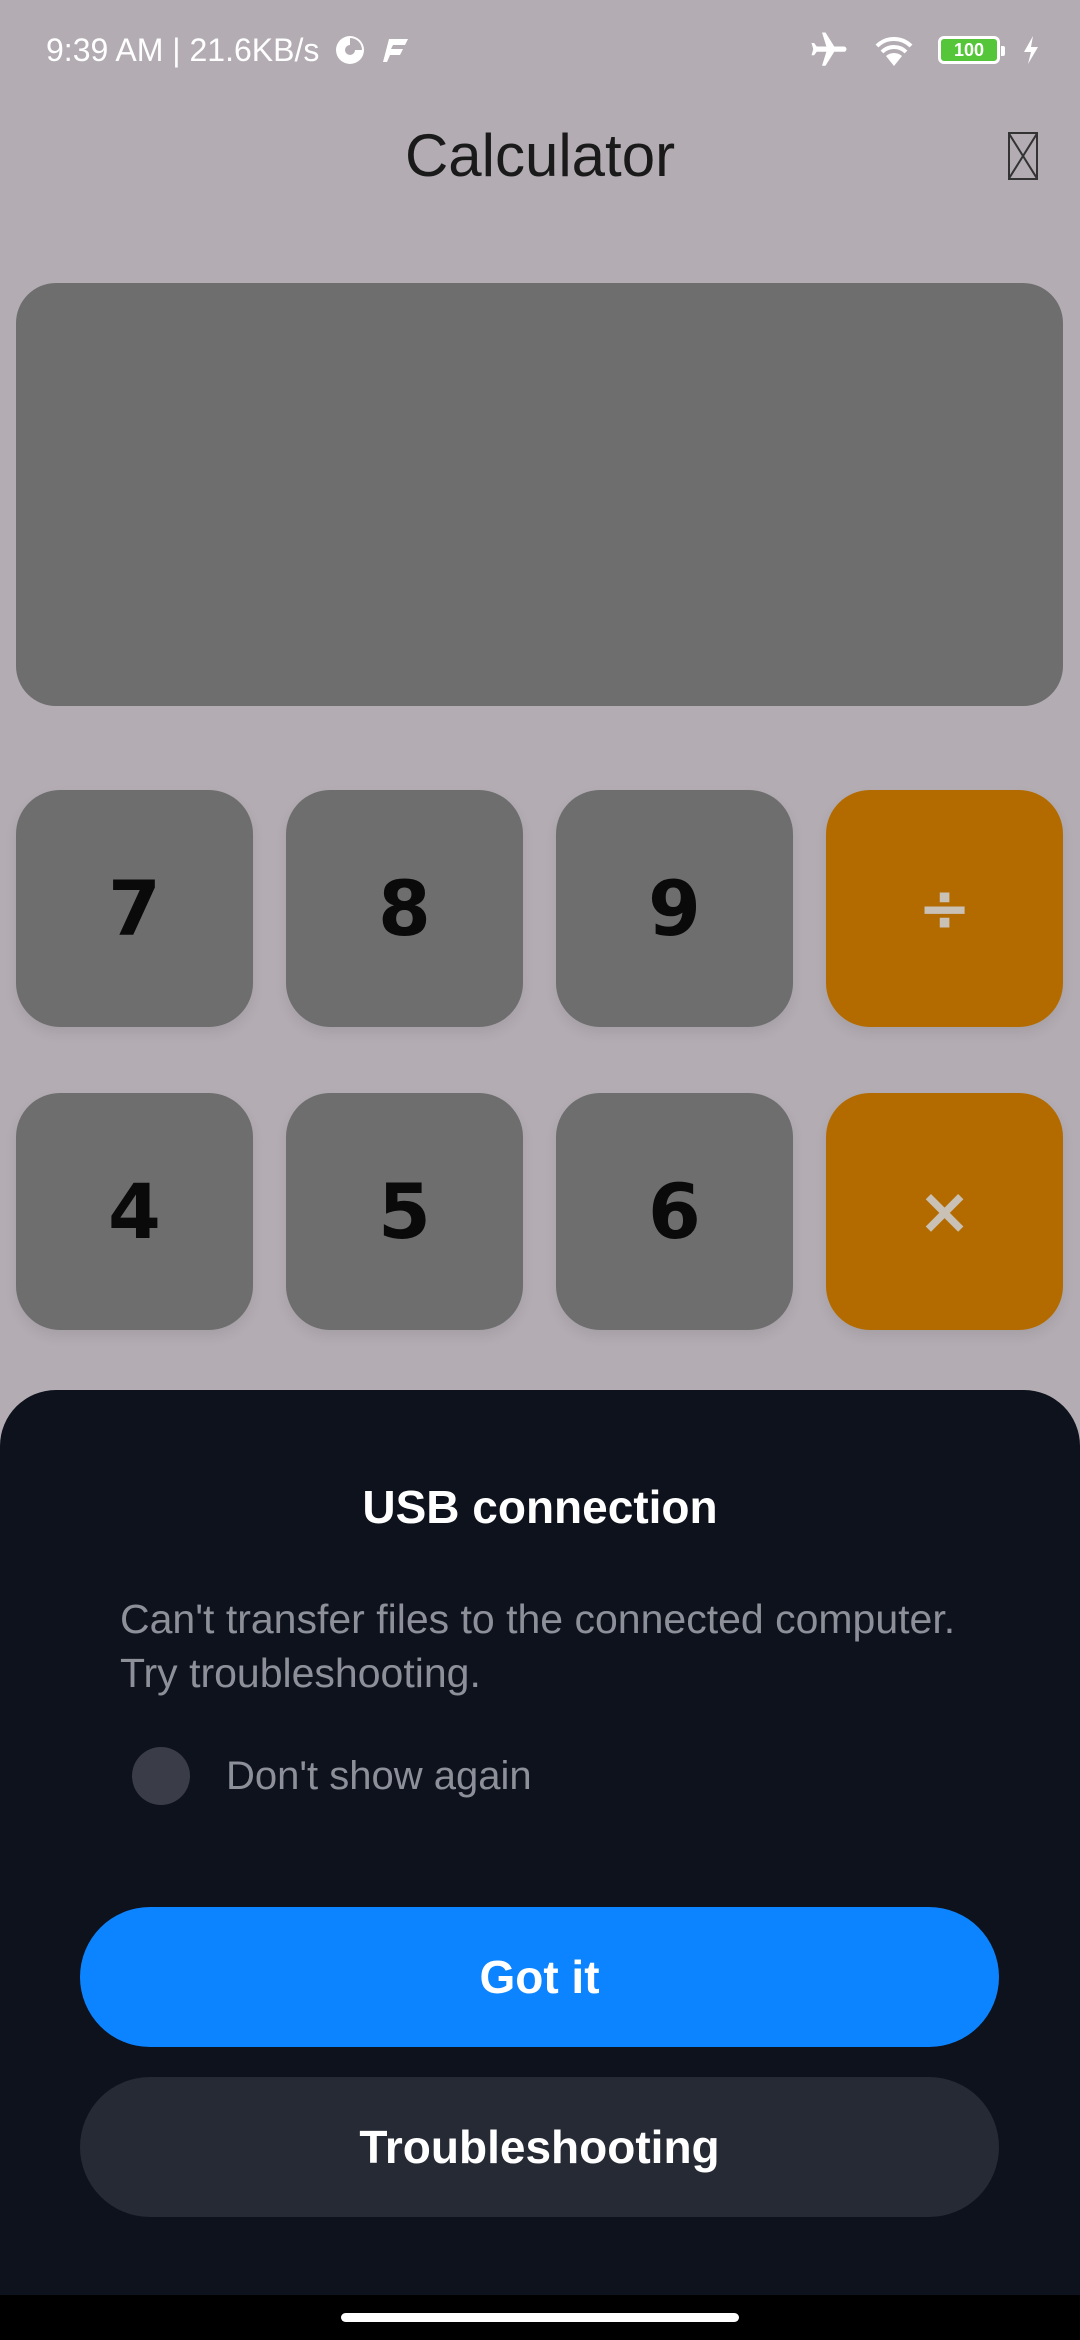 This screenshot has width=1080, height=2340. Describe the element at coordinates (404, 1211) in the screenshot. I see `key-5: 5` at that location.